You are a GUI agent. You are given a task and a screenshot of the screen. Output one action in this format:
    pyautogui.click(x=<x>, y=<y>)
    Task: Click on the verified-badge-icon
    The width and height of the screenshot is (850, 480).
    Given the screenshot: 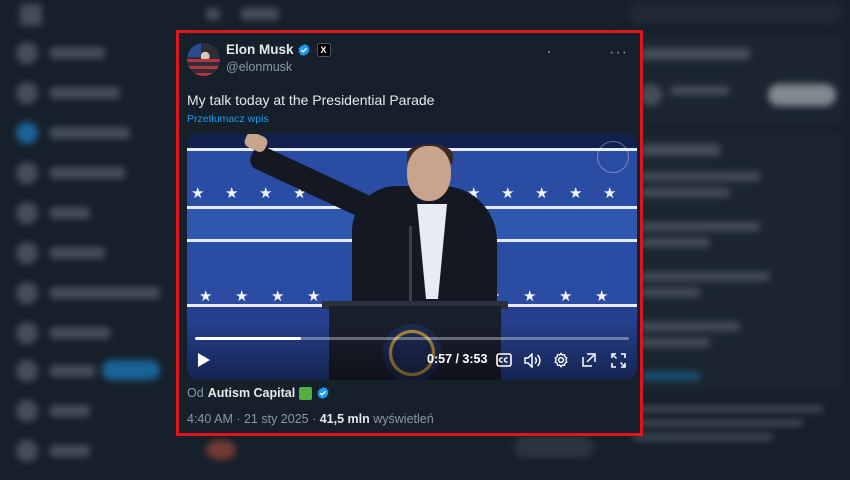 What is the action you would take?
    pyautogui.click(x=303, y=49)
    